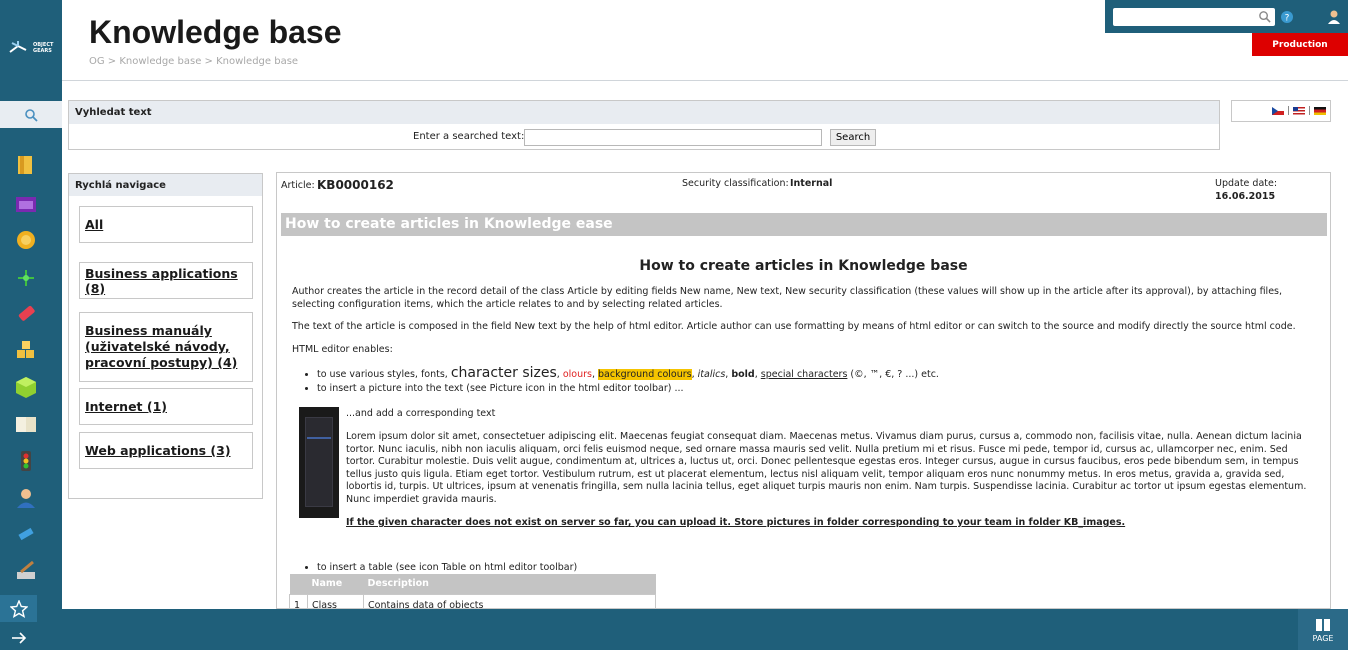 The width and height of the screenshot is (1348, 650). I want to click on article-id-label: Article:, so click(298, 185).